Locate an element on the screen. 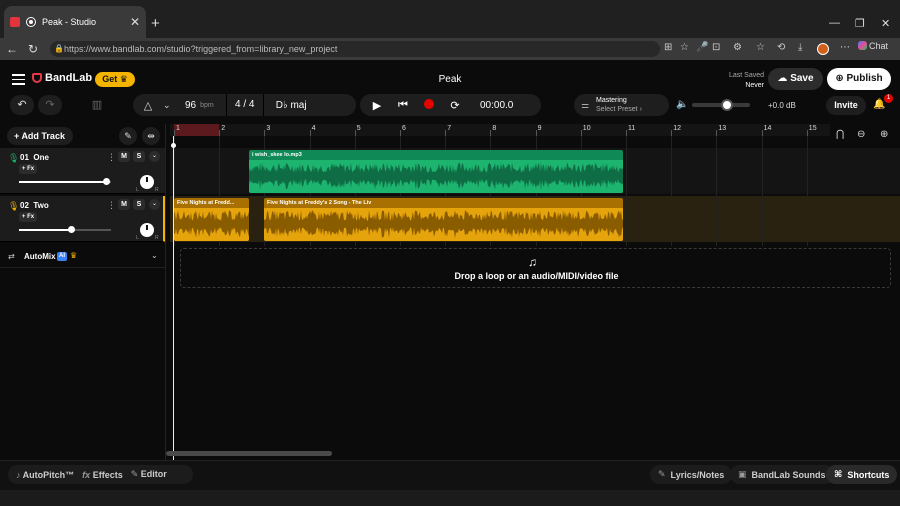 This screenshot has width=900, height=506. play-icon: ▶ is located at coordinates (377, 105).